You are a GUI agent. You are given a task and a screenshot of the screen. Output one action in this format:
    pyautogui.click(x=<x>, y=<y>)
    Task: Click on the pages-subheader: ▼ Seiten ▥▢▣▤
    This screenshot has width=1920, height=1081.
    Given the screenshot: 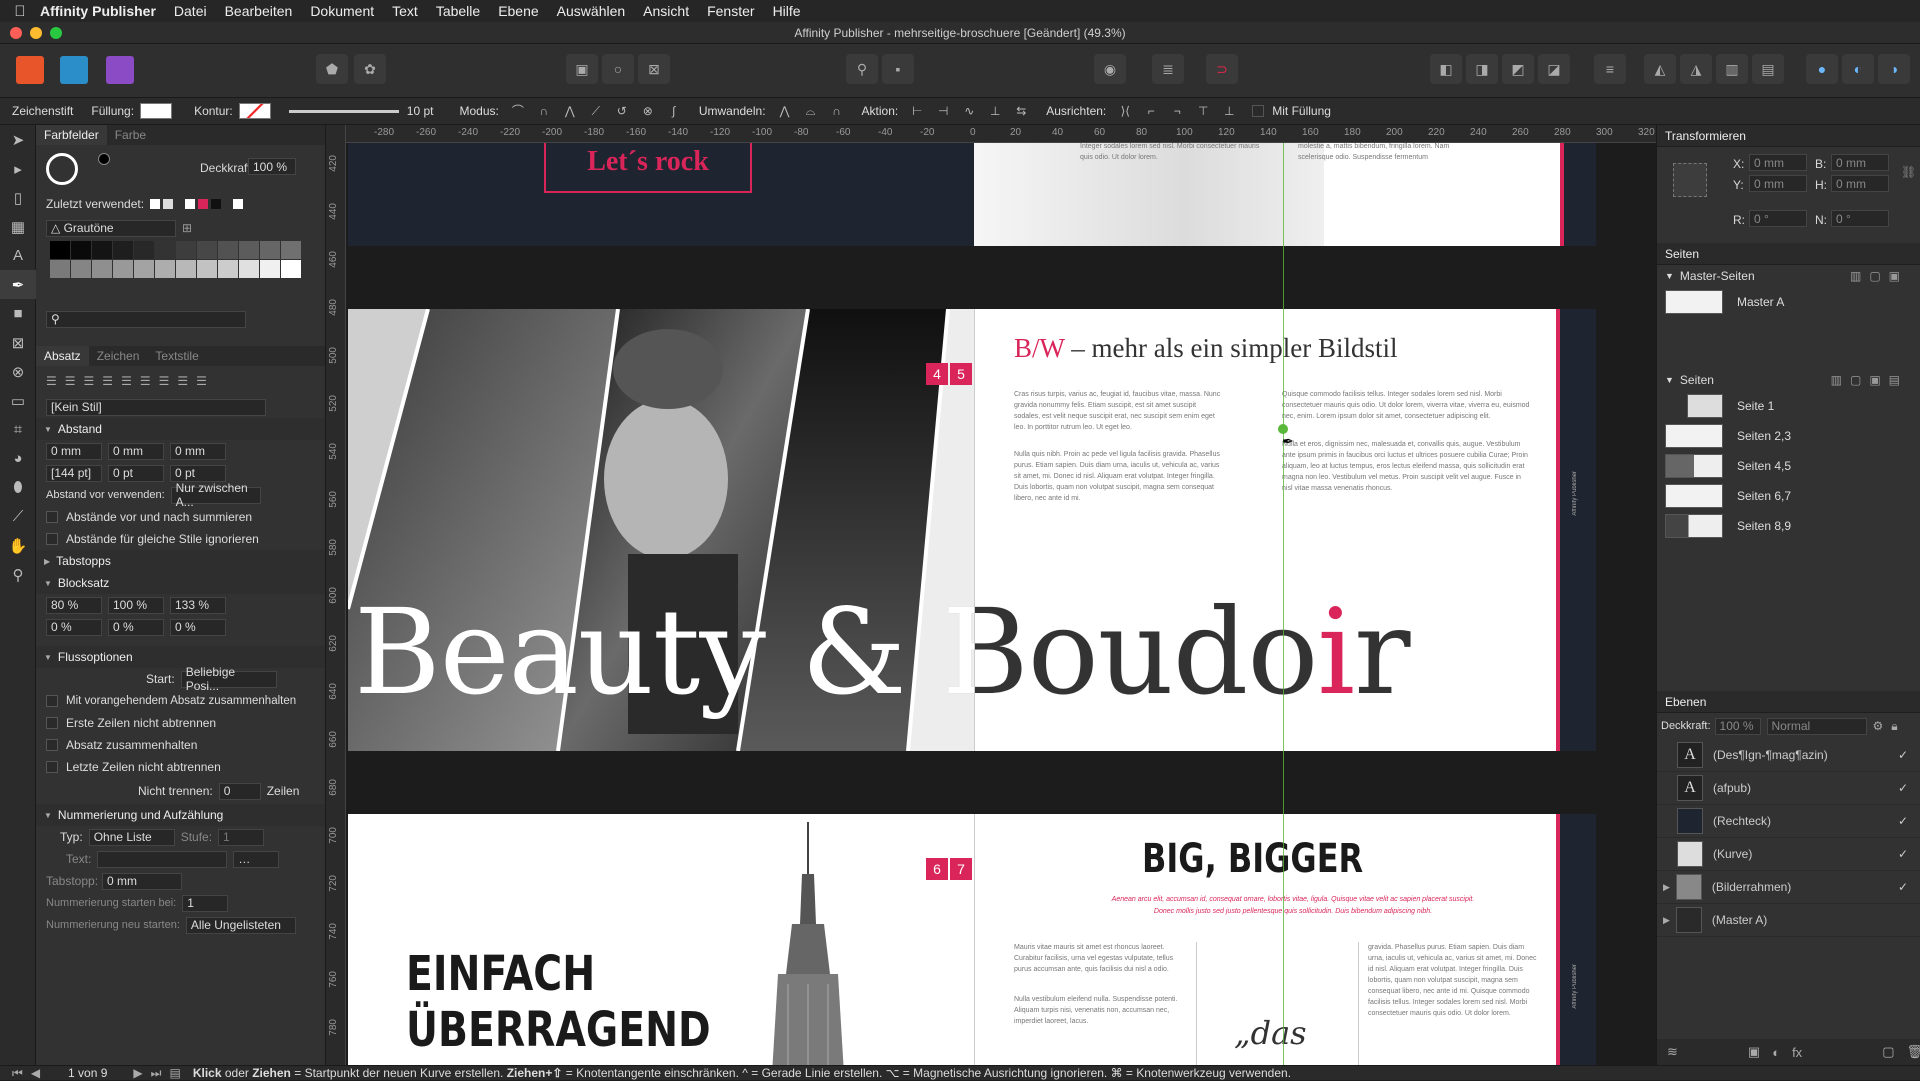 What is the action you would take?
    pyautogui.click(x=1788, y=380)
    